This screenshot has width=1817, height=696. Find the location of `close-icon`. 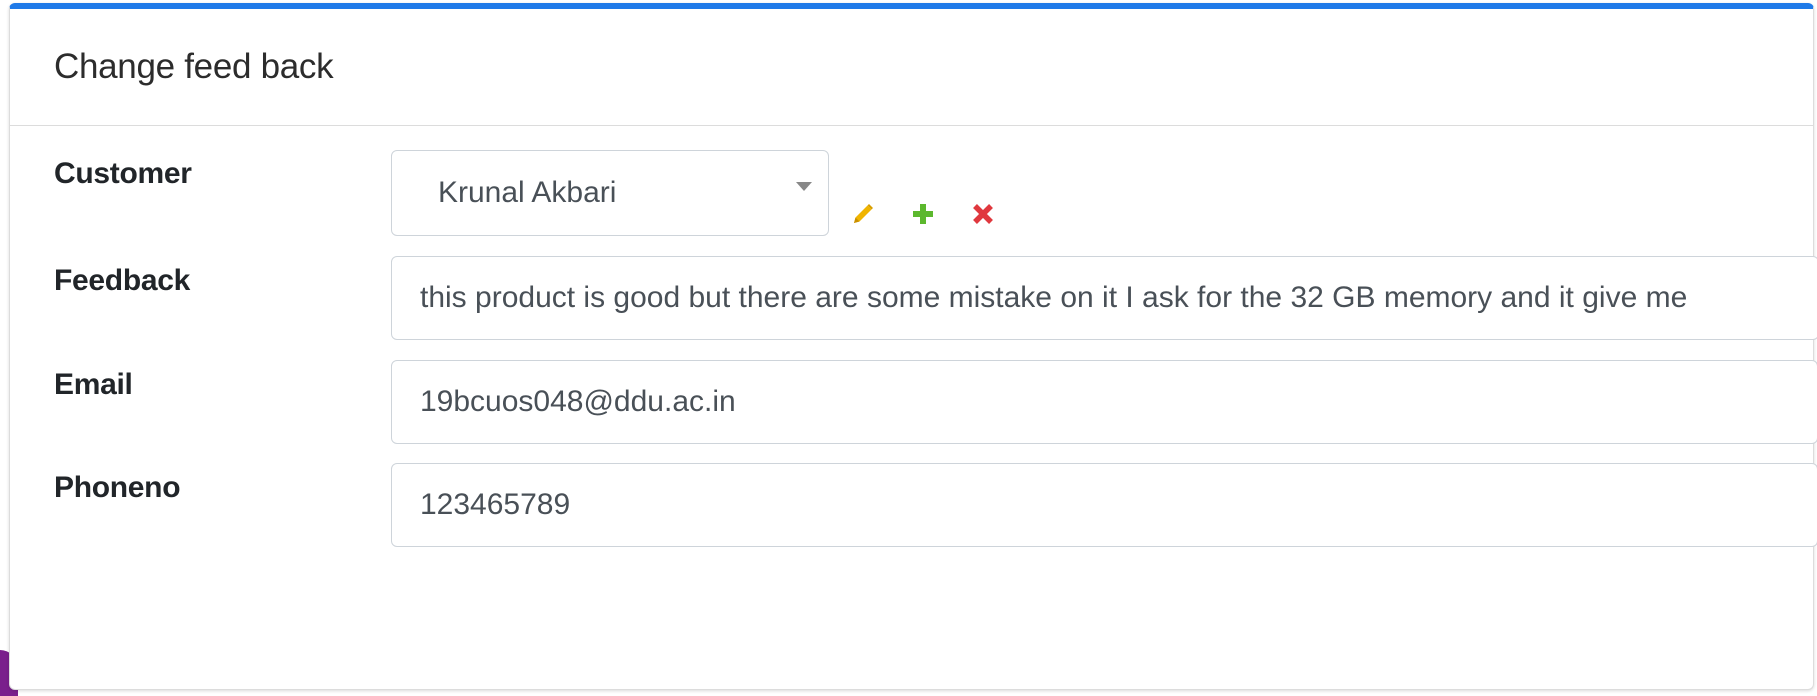

close-icon is located at coordinates (983, 214).